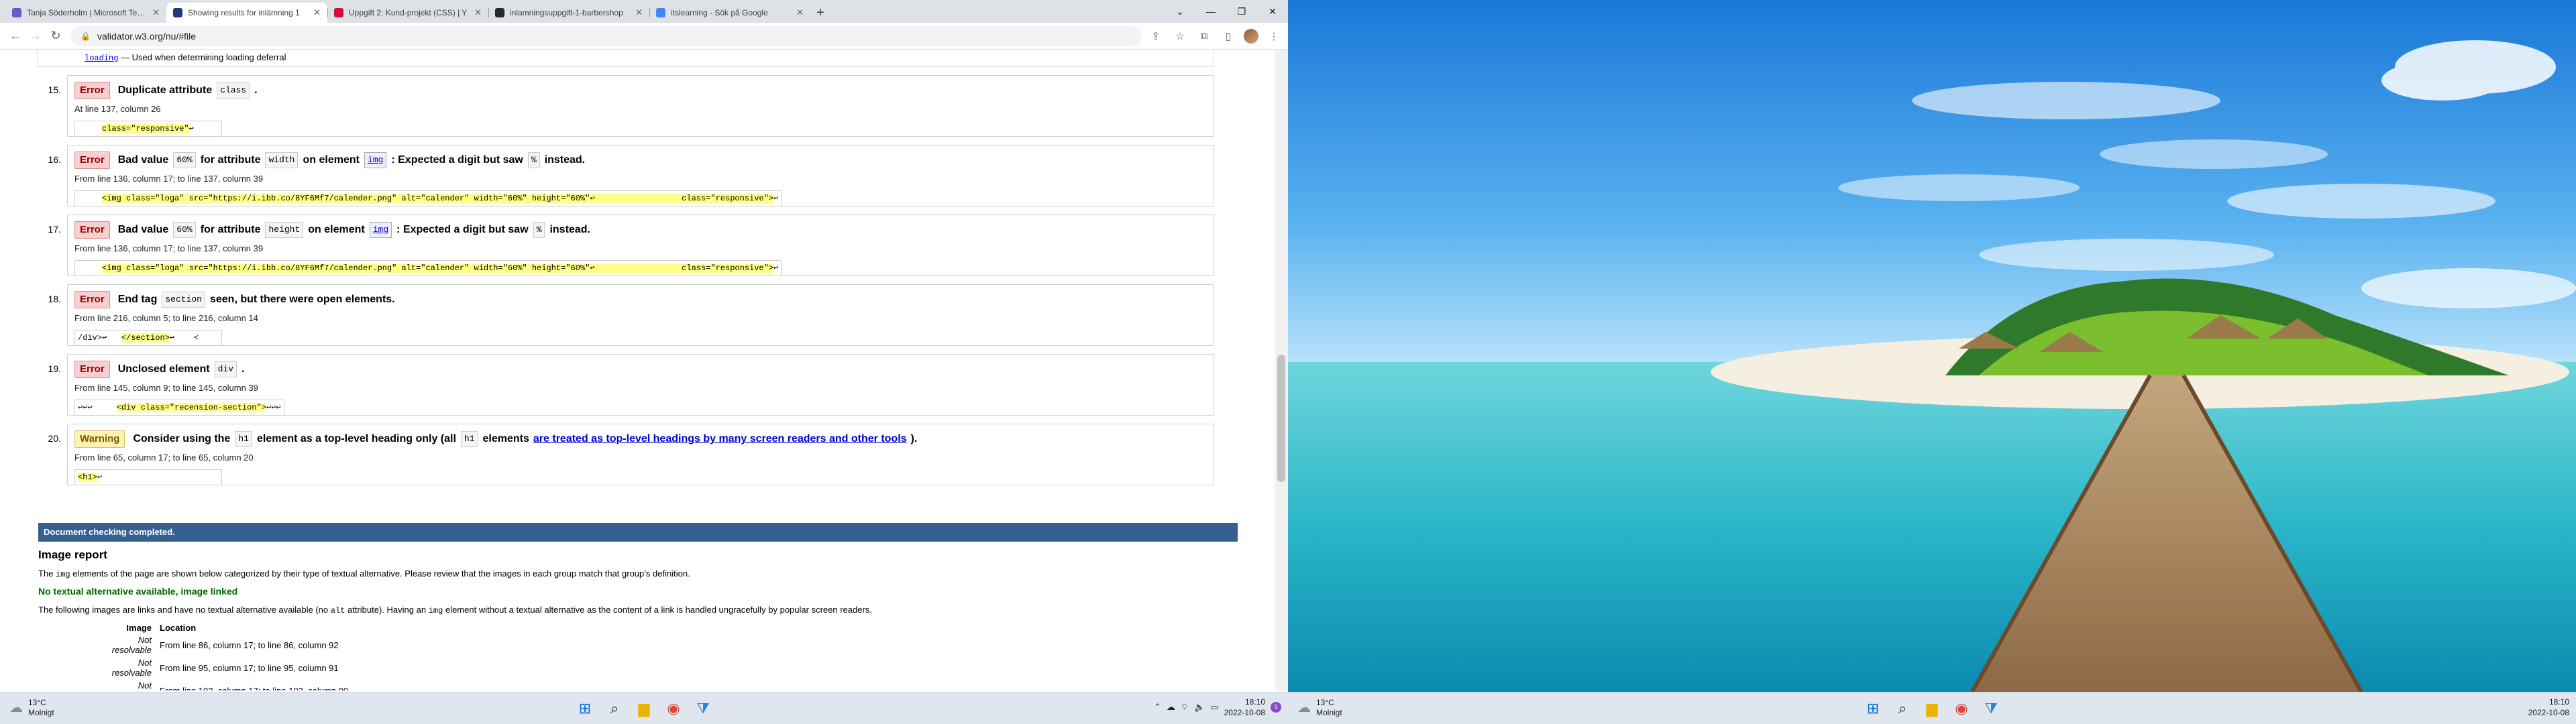  I want to click on message-text: Unclosed element, so click(163, 369).